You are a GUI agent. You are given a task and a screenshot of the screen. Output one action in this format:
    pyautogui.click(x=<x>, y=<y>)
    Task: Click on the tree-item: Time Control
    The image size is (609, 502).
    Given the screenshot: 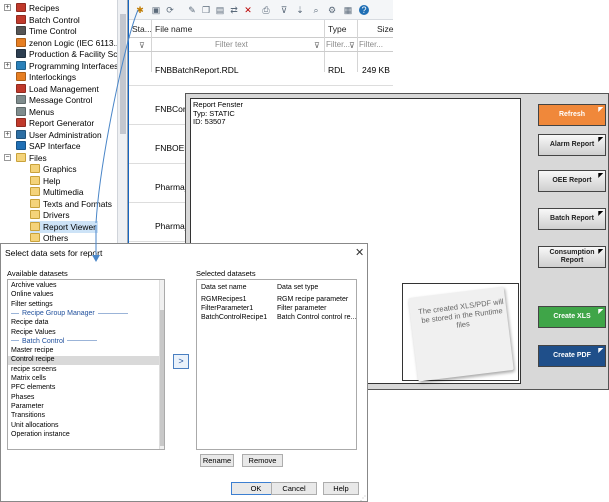 What is the action you would take?
    pyautogui.click(x=46, y=31)
    